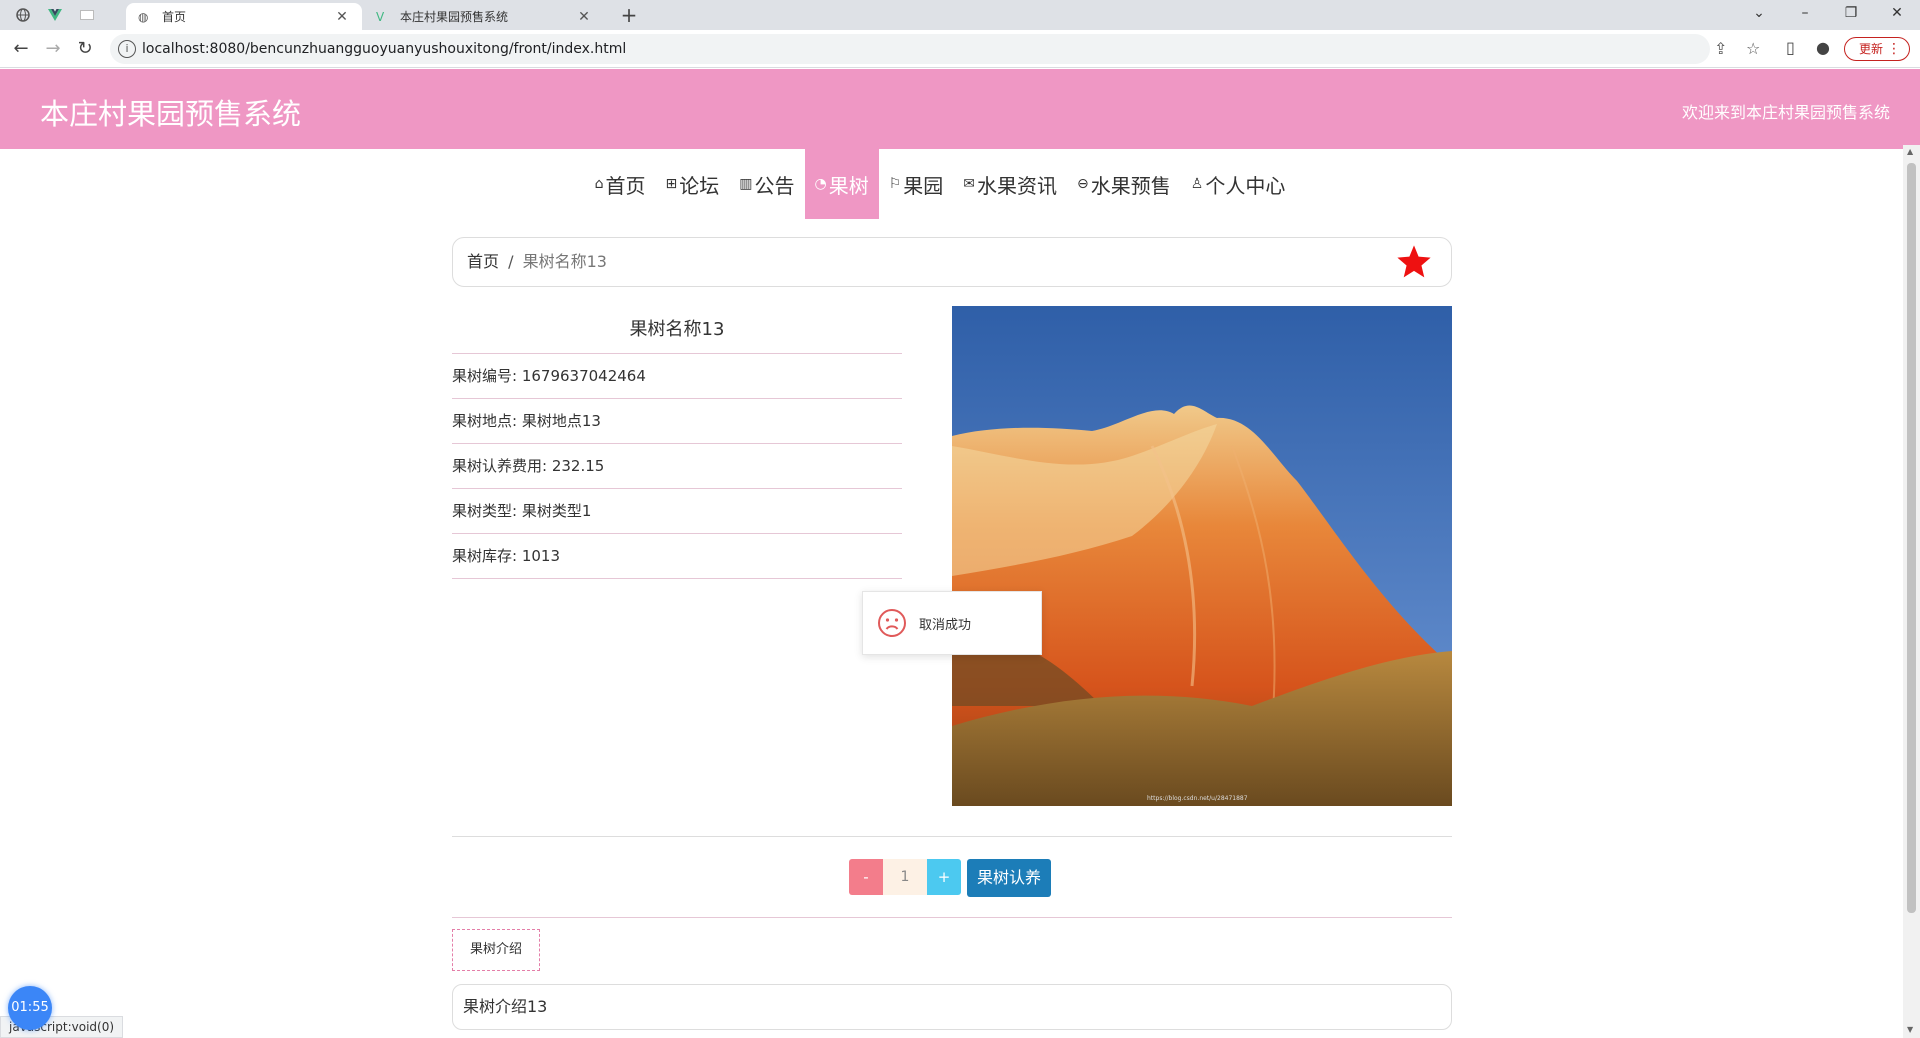 This screenshot has width=1920, height=1038. Describe the element at coordinates (1759, 15) in the screenshot. I see `tab-search-button: ⌄` at that location.